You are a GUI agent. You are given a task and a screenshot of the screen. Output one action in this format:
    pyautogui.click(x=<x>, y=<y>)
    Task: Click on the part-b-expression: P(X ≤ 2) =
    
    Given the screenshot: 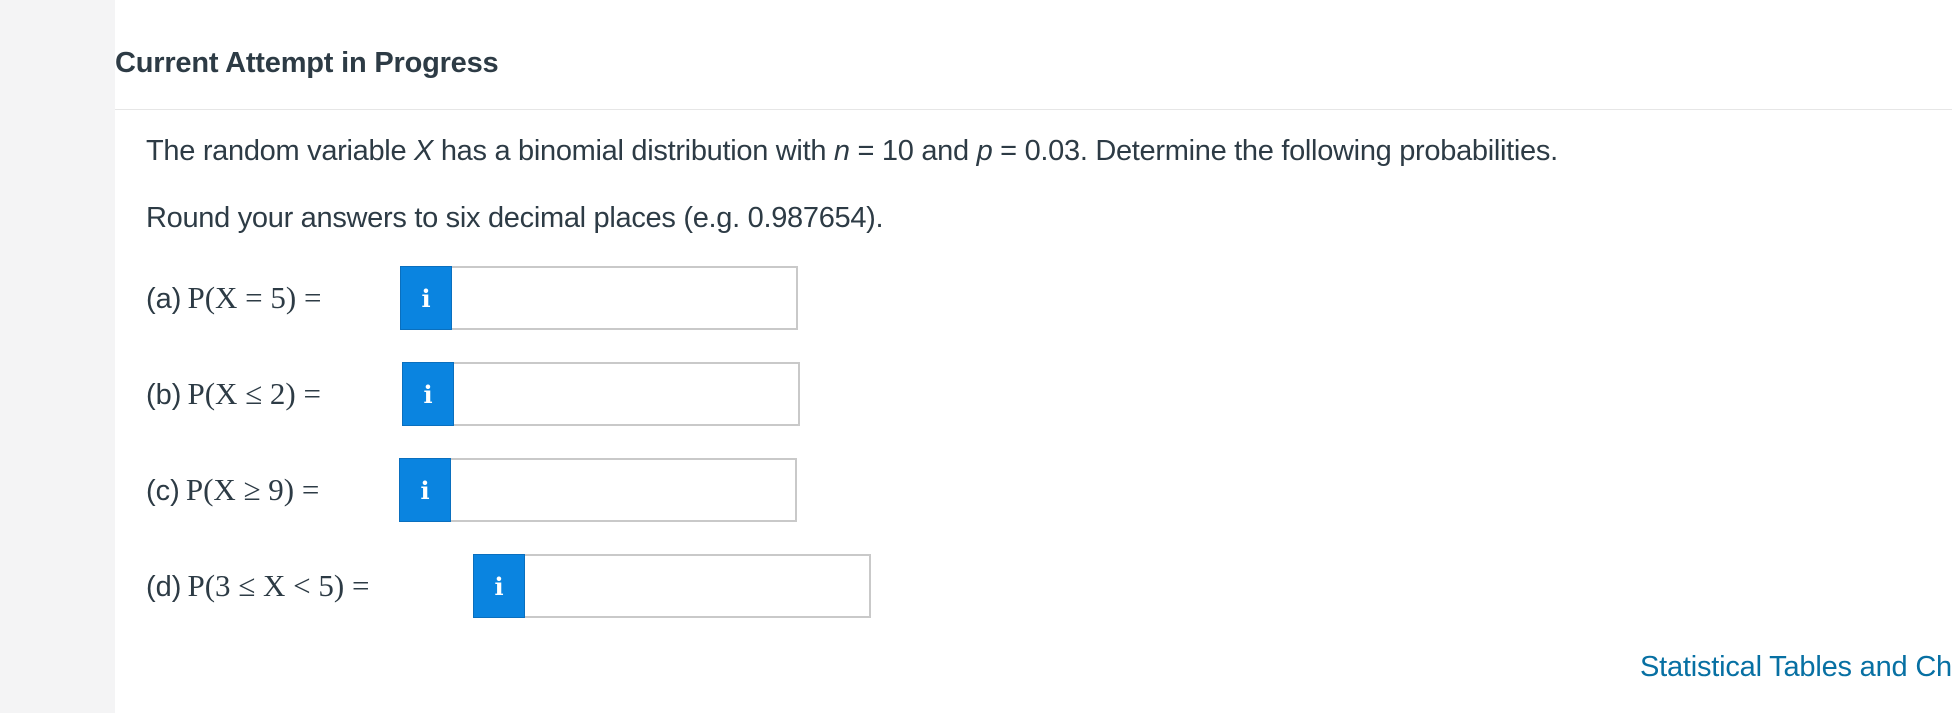 What is the action you would take?
    pyautogui.click(x=254, y=393)
    